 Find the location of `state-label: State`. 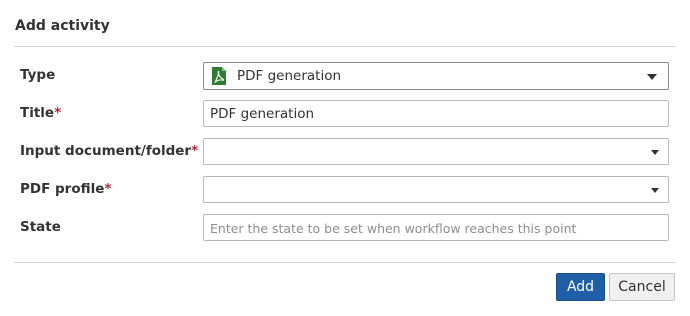

state-label: State is located at coordinates (40, 227).